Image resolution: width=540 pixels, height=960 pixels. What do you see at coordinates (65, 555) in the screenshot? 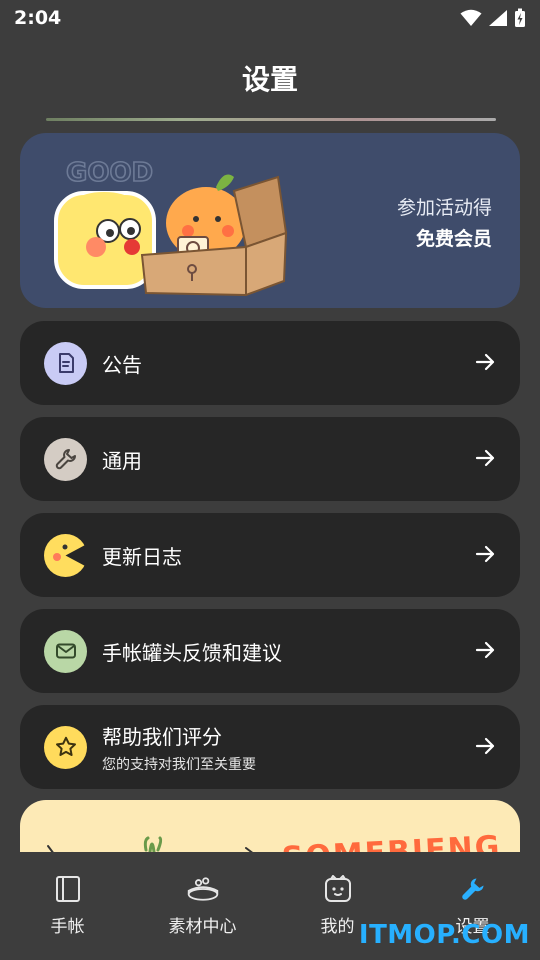
I see `pacman-icon` at bounding box center [65, 555].